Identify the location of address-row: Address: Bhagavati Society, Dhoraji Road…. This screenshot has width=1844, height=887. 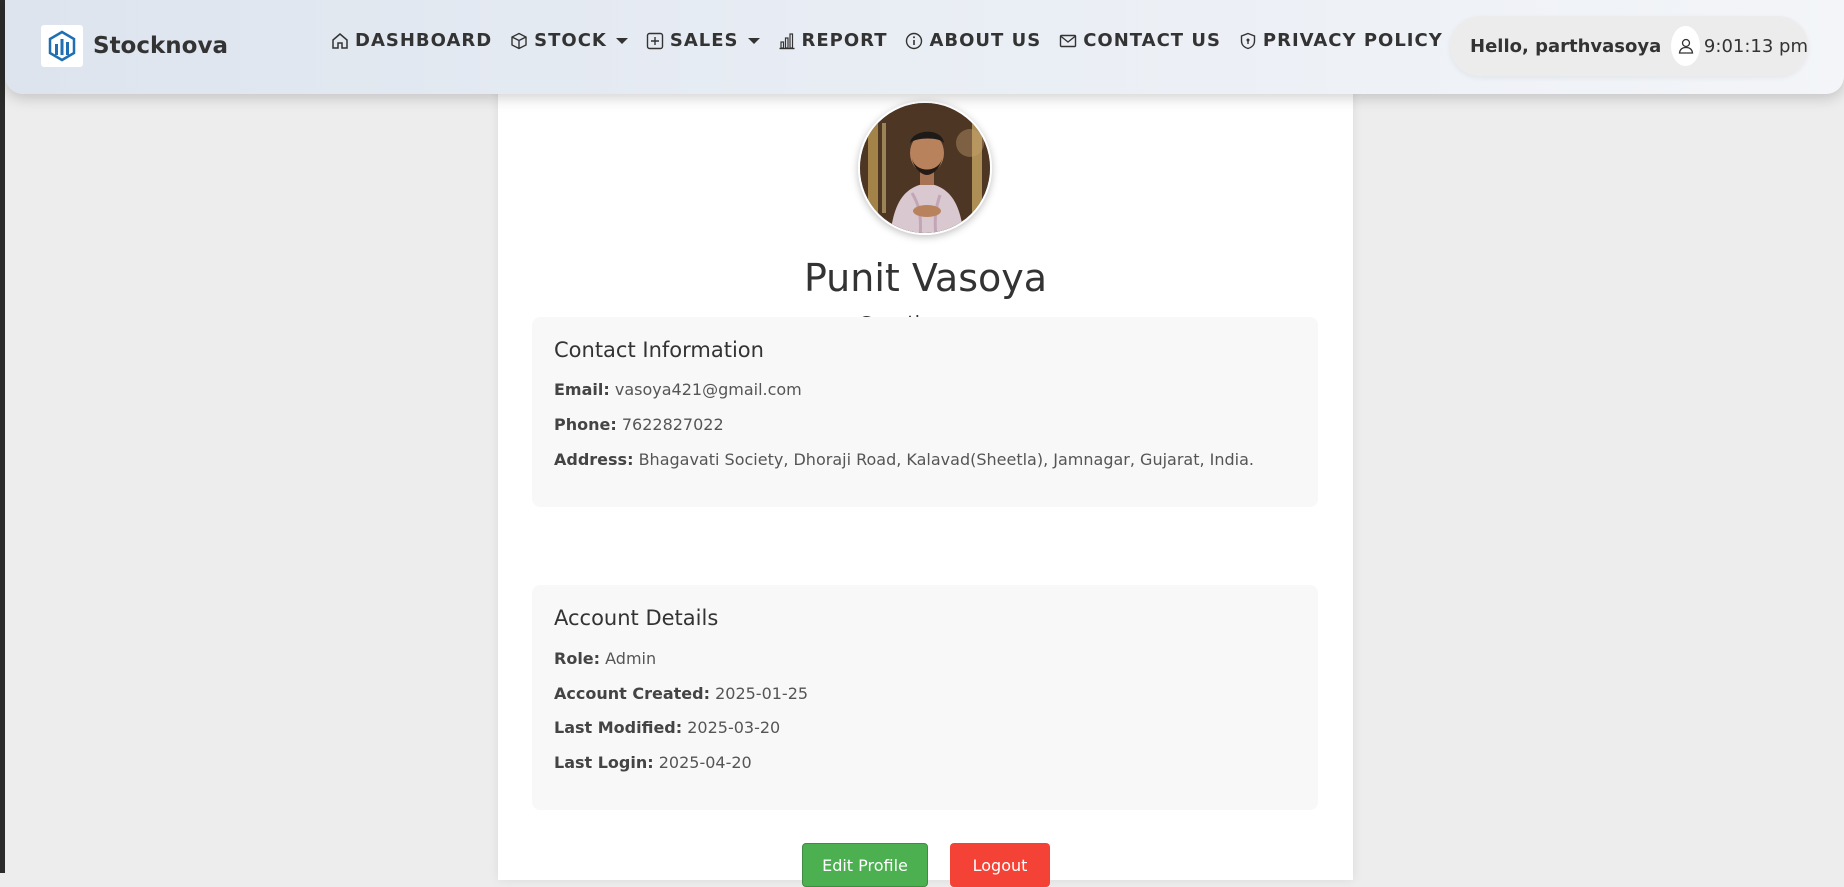
(904, 459).